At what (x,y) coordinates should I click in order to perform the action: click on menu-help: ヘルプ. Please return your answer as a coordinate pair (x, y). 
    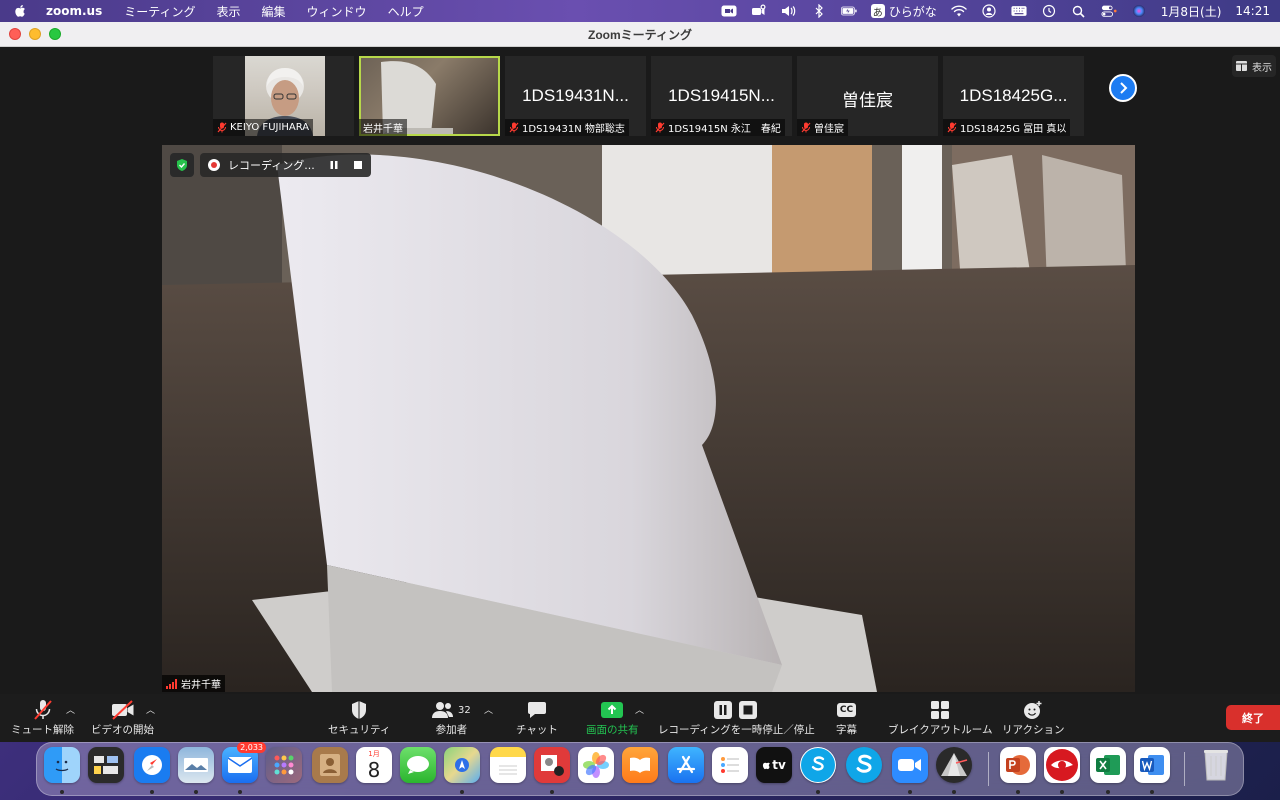
    Looking at the image, I should click on (406, 11).